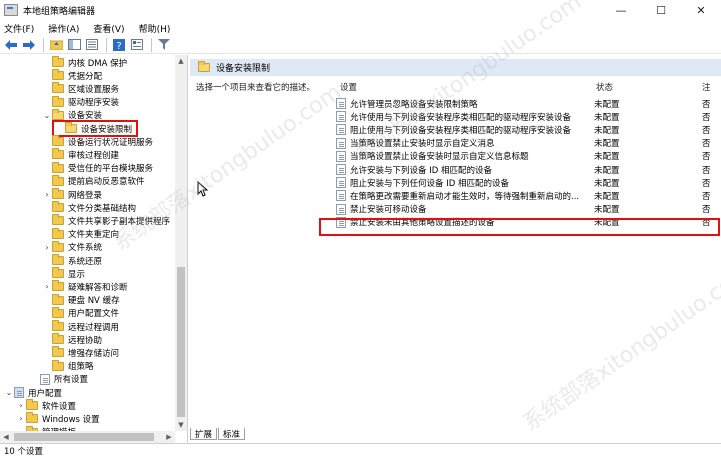 This screenshot has height=458, width=721. What do you see at coordinates (528, 143) in the screenshot?
I see `policy-row: 当策略设置禁止安装时显示自定义消息 未配置 否` at bounding box center [528, 143].